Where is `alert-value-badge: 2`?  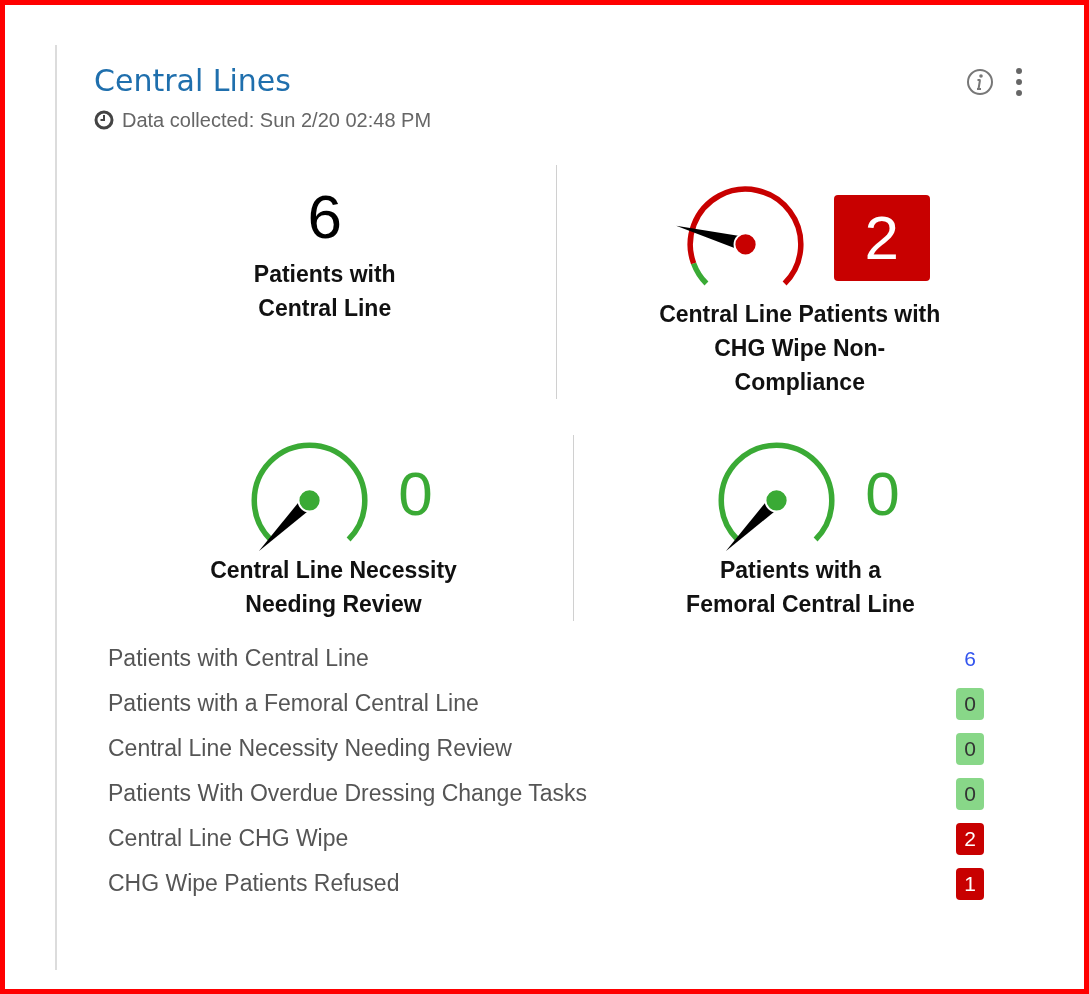 alert-value-badge: 2 is located at coordinates (881, 238).